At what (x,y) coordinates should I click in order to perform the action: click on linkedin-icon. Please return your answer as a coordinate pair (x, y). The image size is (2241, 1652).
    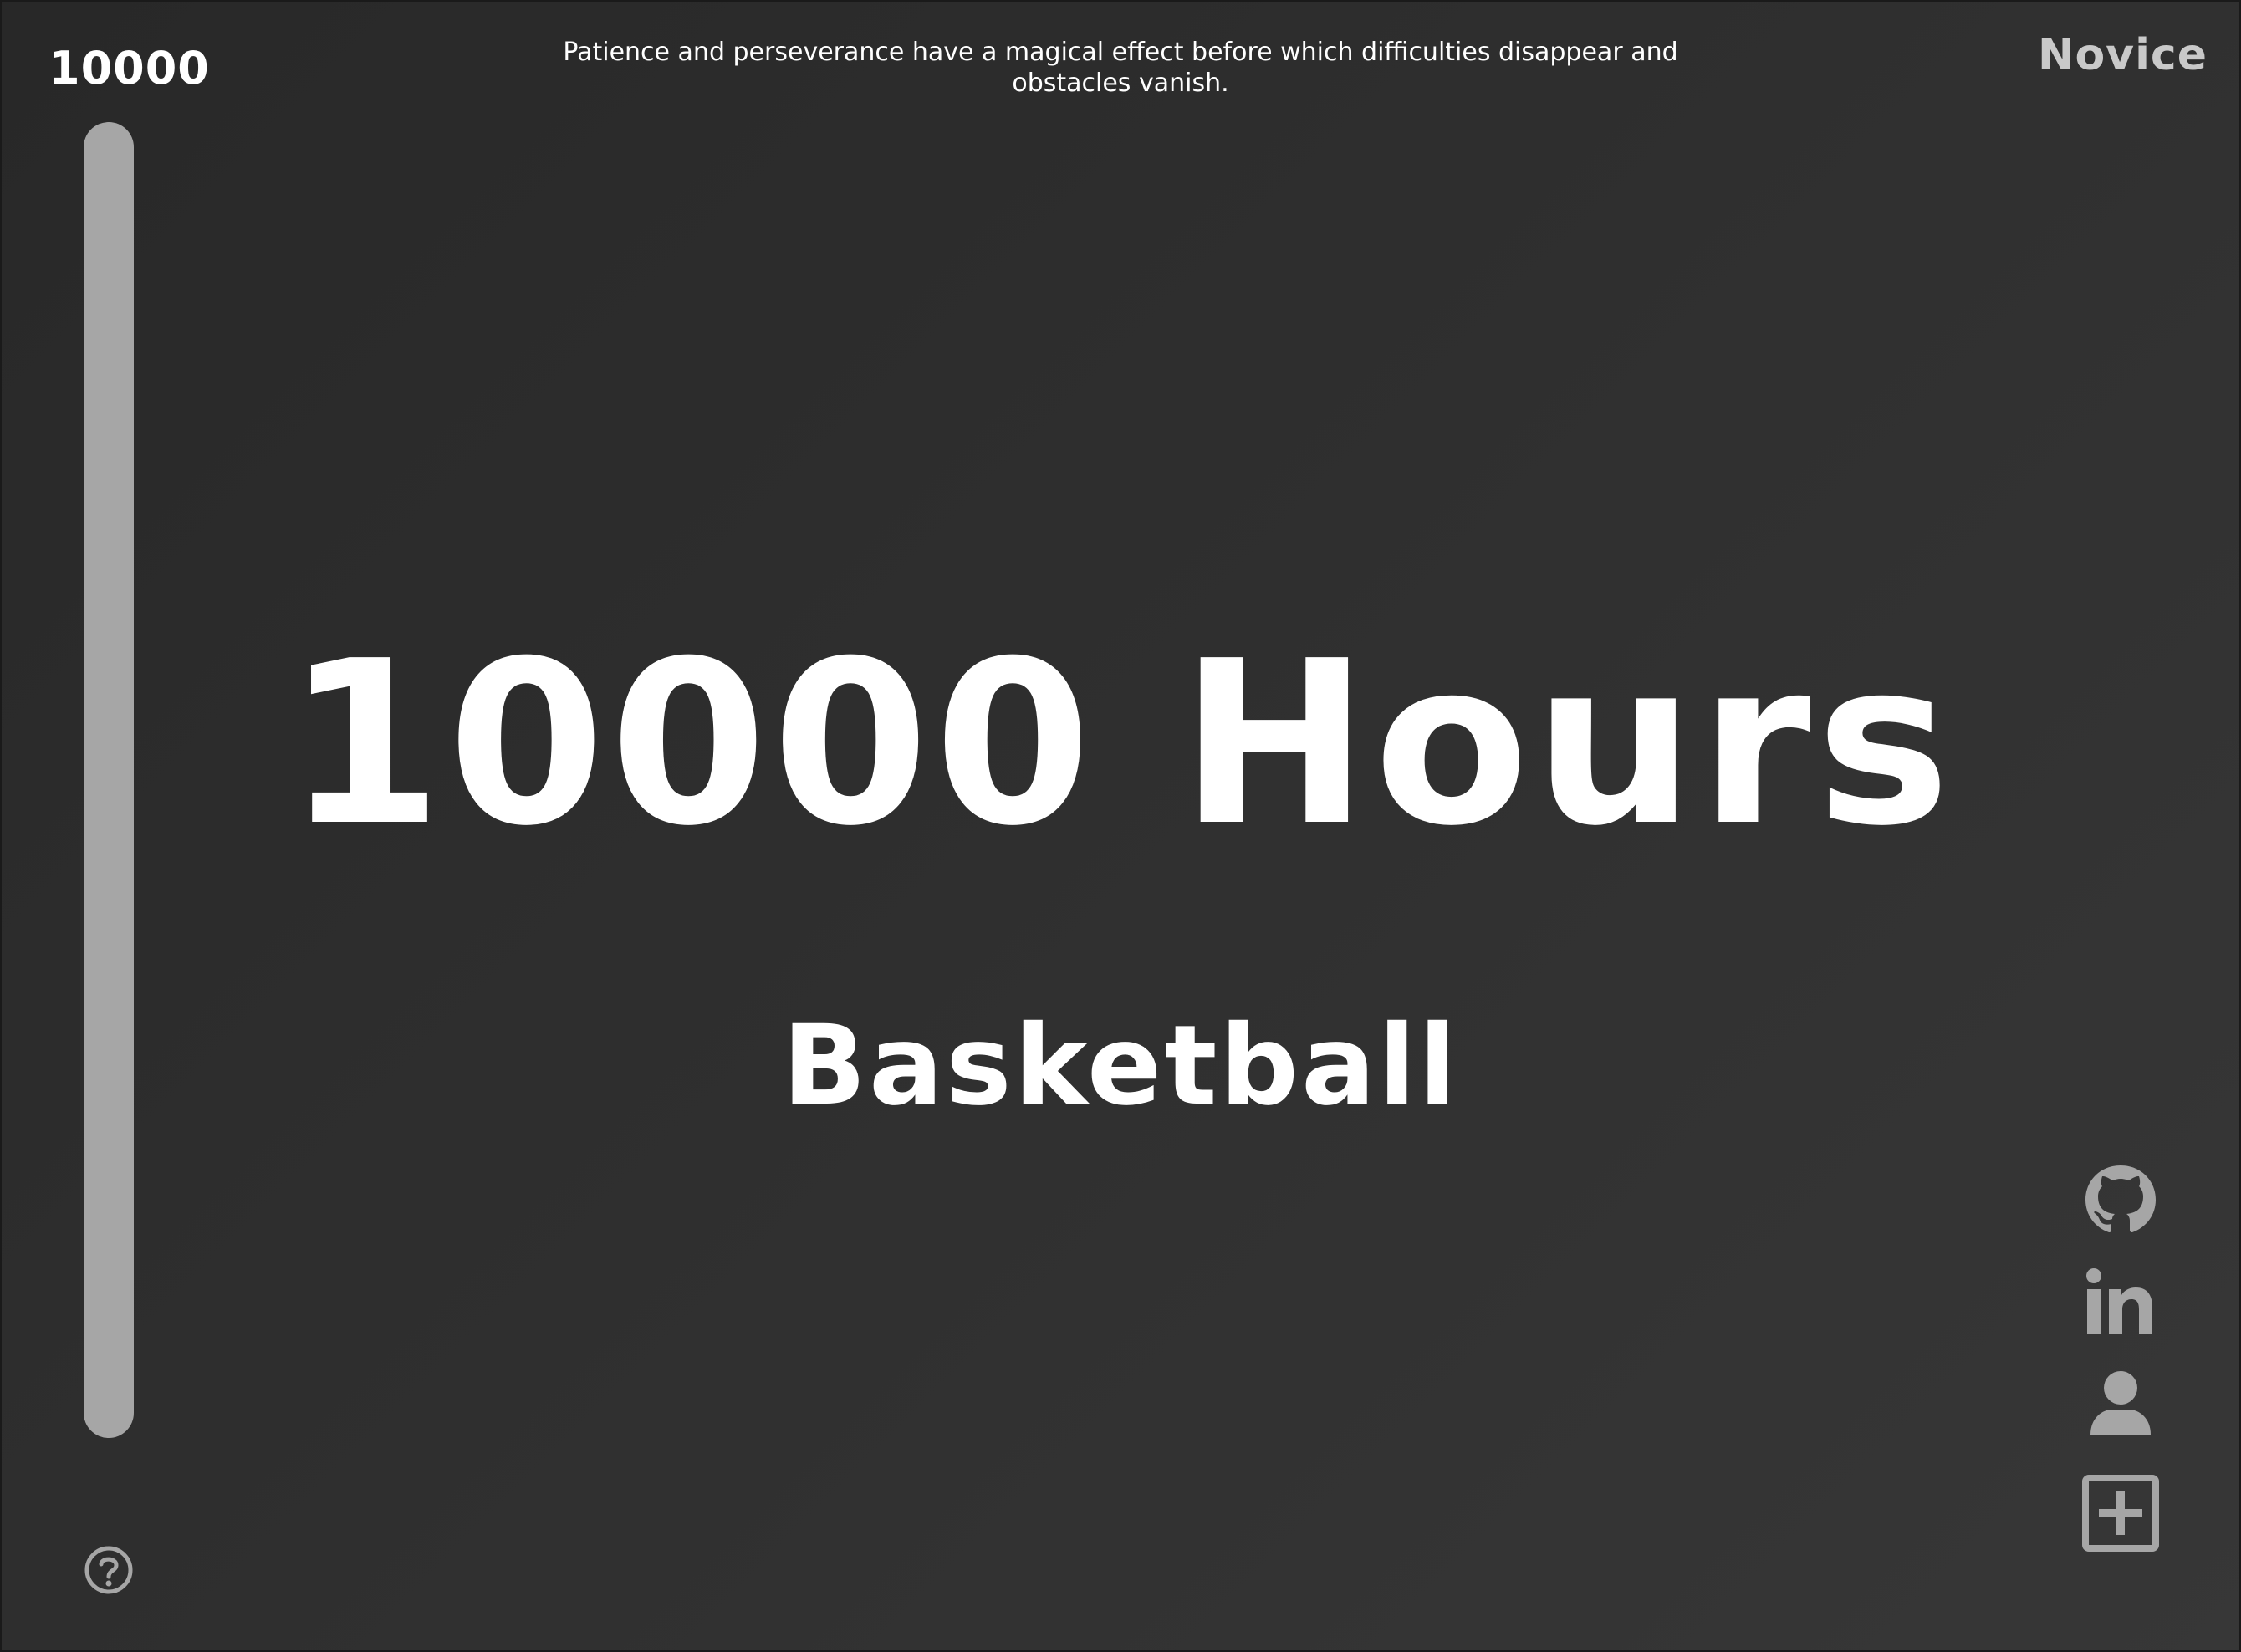
    Looking at the image, I should click on (2120, 1302).